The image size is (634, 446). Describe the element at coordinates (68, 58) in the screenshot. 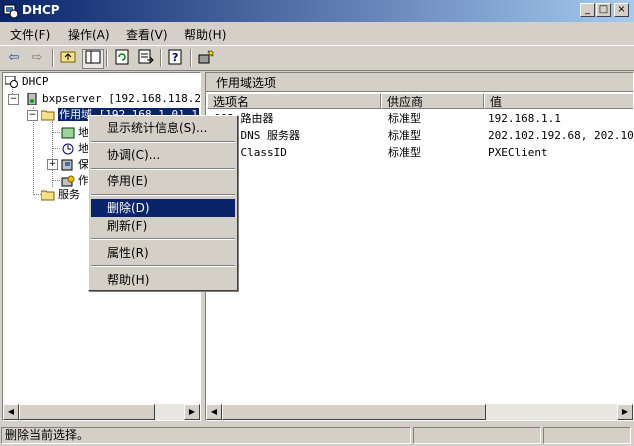

I see `up-folder-icon` at that location.